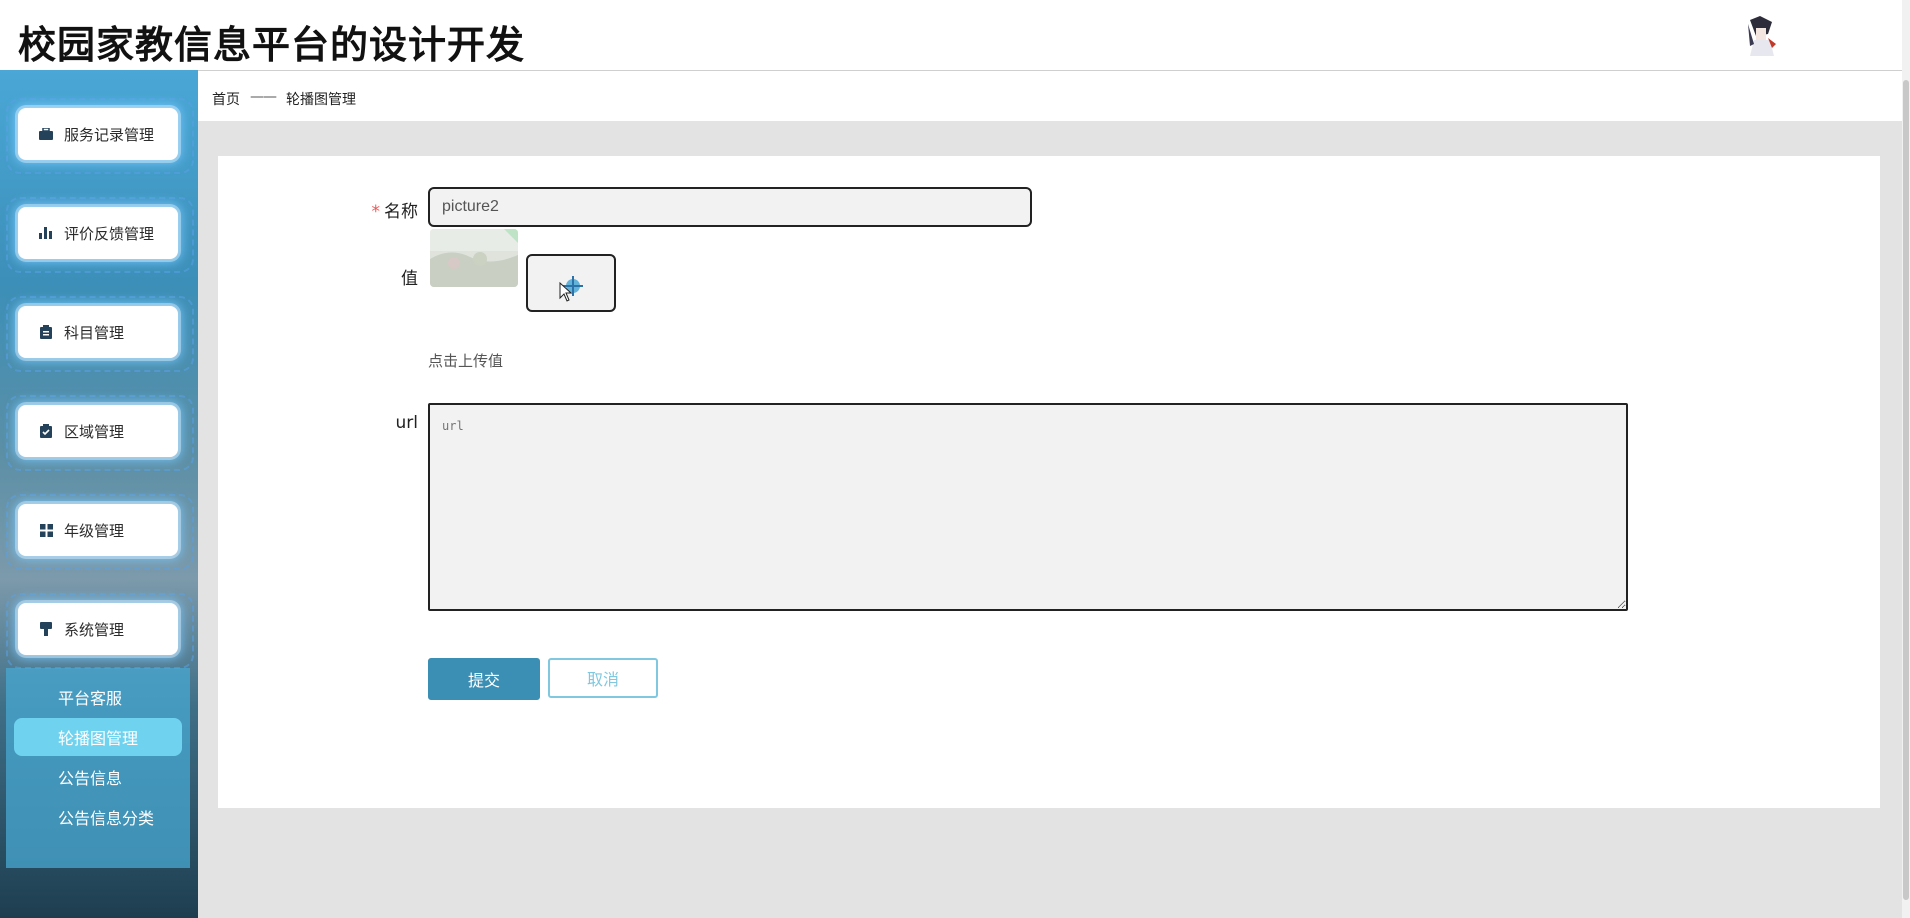  I want to click on uploaded-image-thumbnail, so click(474, 258).